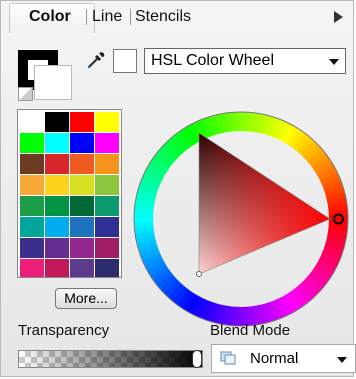  I want to click on transparency-slider, so click(110, 359).